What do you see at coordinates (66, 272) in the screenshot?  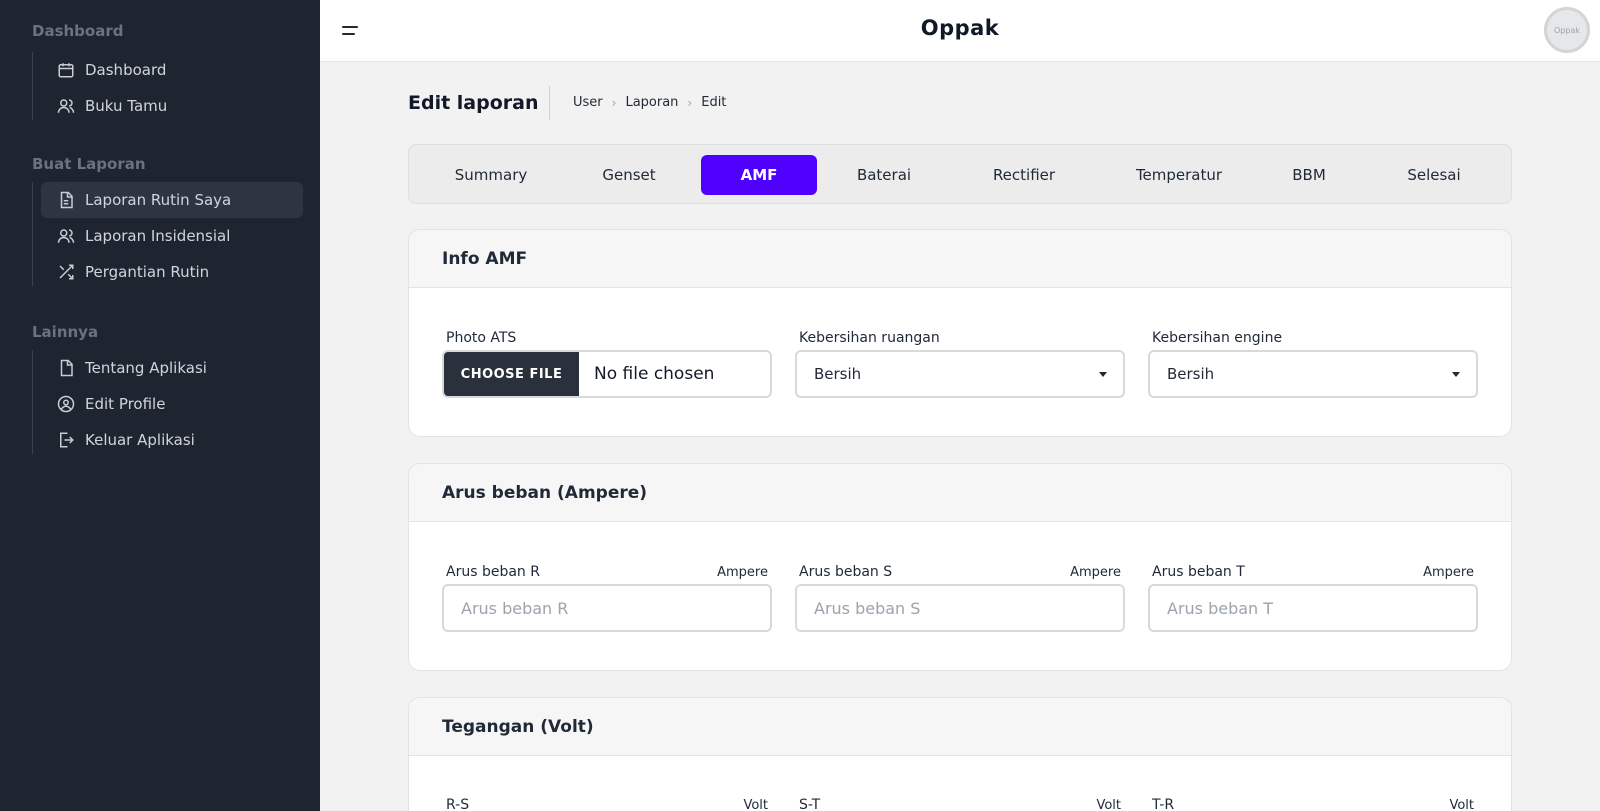 I see `shuffle-icon` at bounding box center [66, 272].